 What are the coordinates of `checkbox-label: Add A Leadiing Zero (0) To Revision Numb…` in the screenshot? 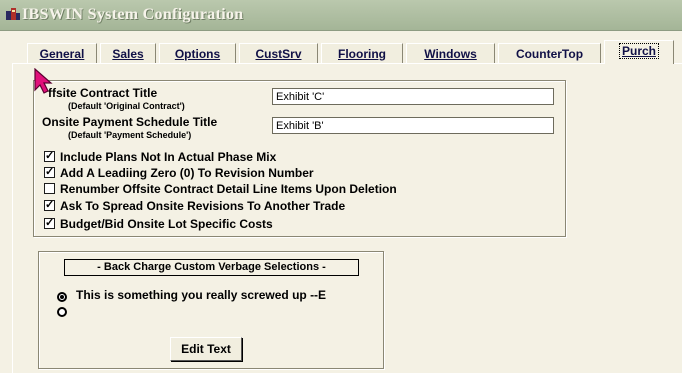 It's located at (187, 173).